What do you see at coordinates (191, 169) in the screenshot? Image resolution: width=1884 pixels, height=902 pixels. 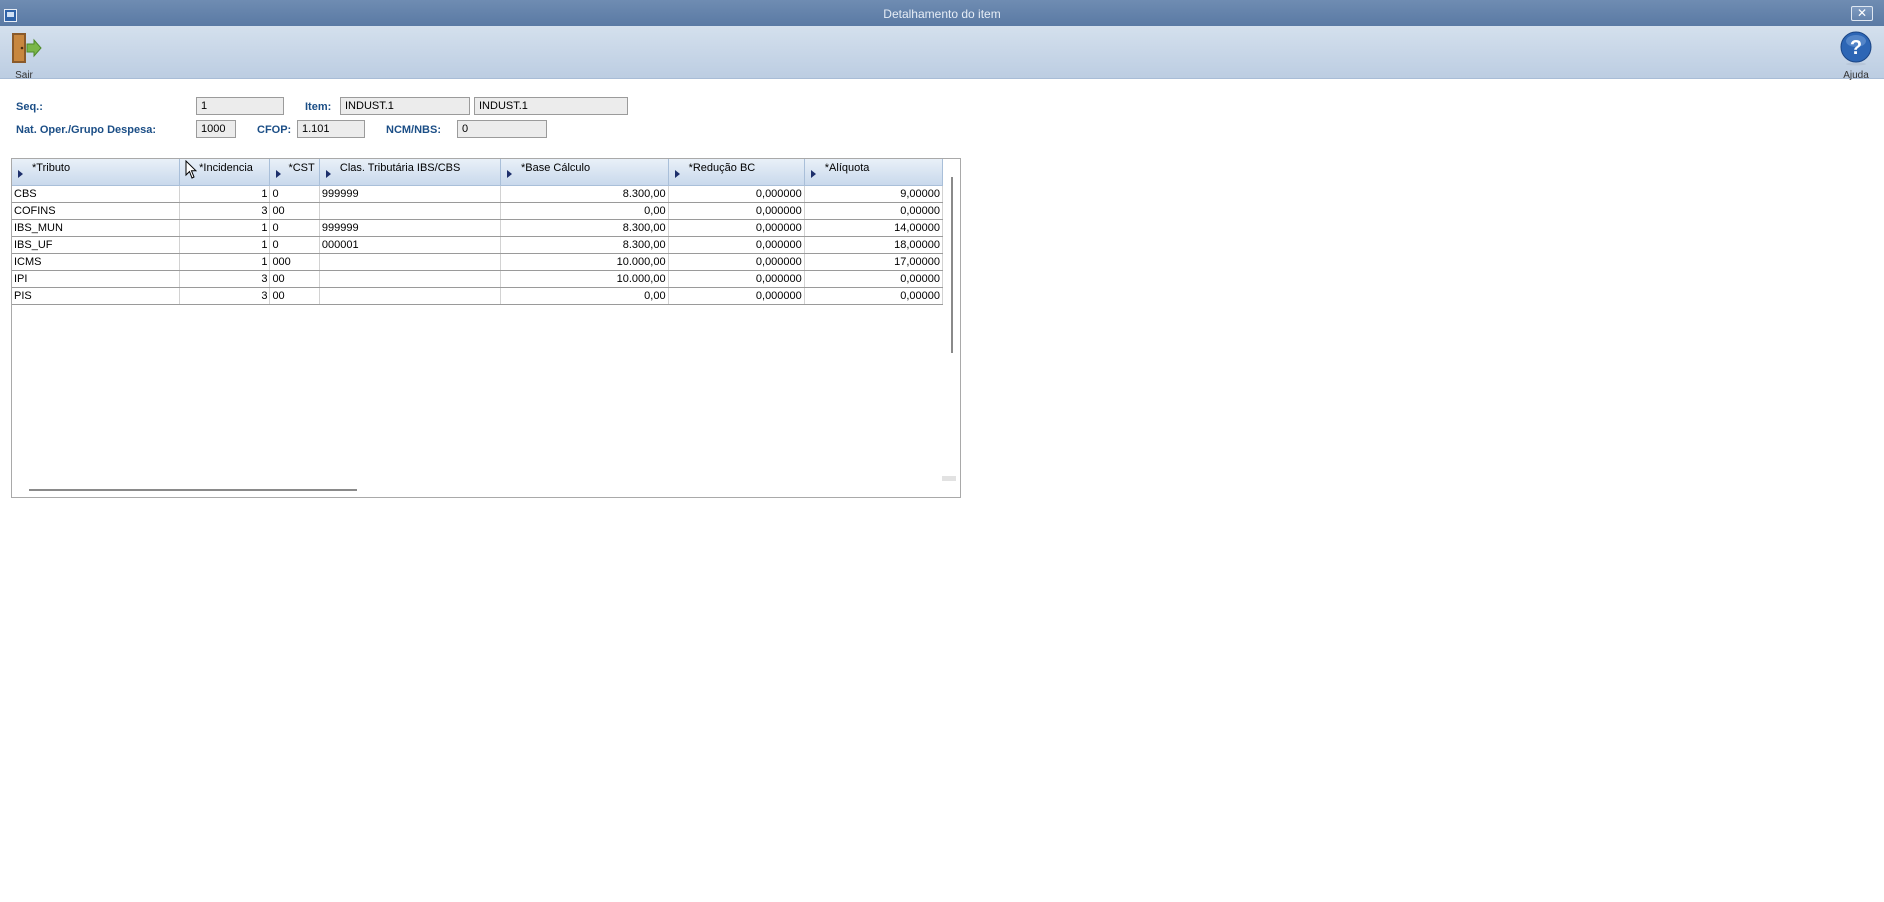 I see `mouse-cursor-icon` at bounding box center [191, 169].